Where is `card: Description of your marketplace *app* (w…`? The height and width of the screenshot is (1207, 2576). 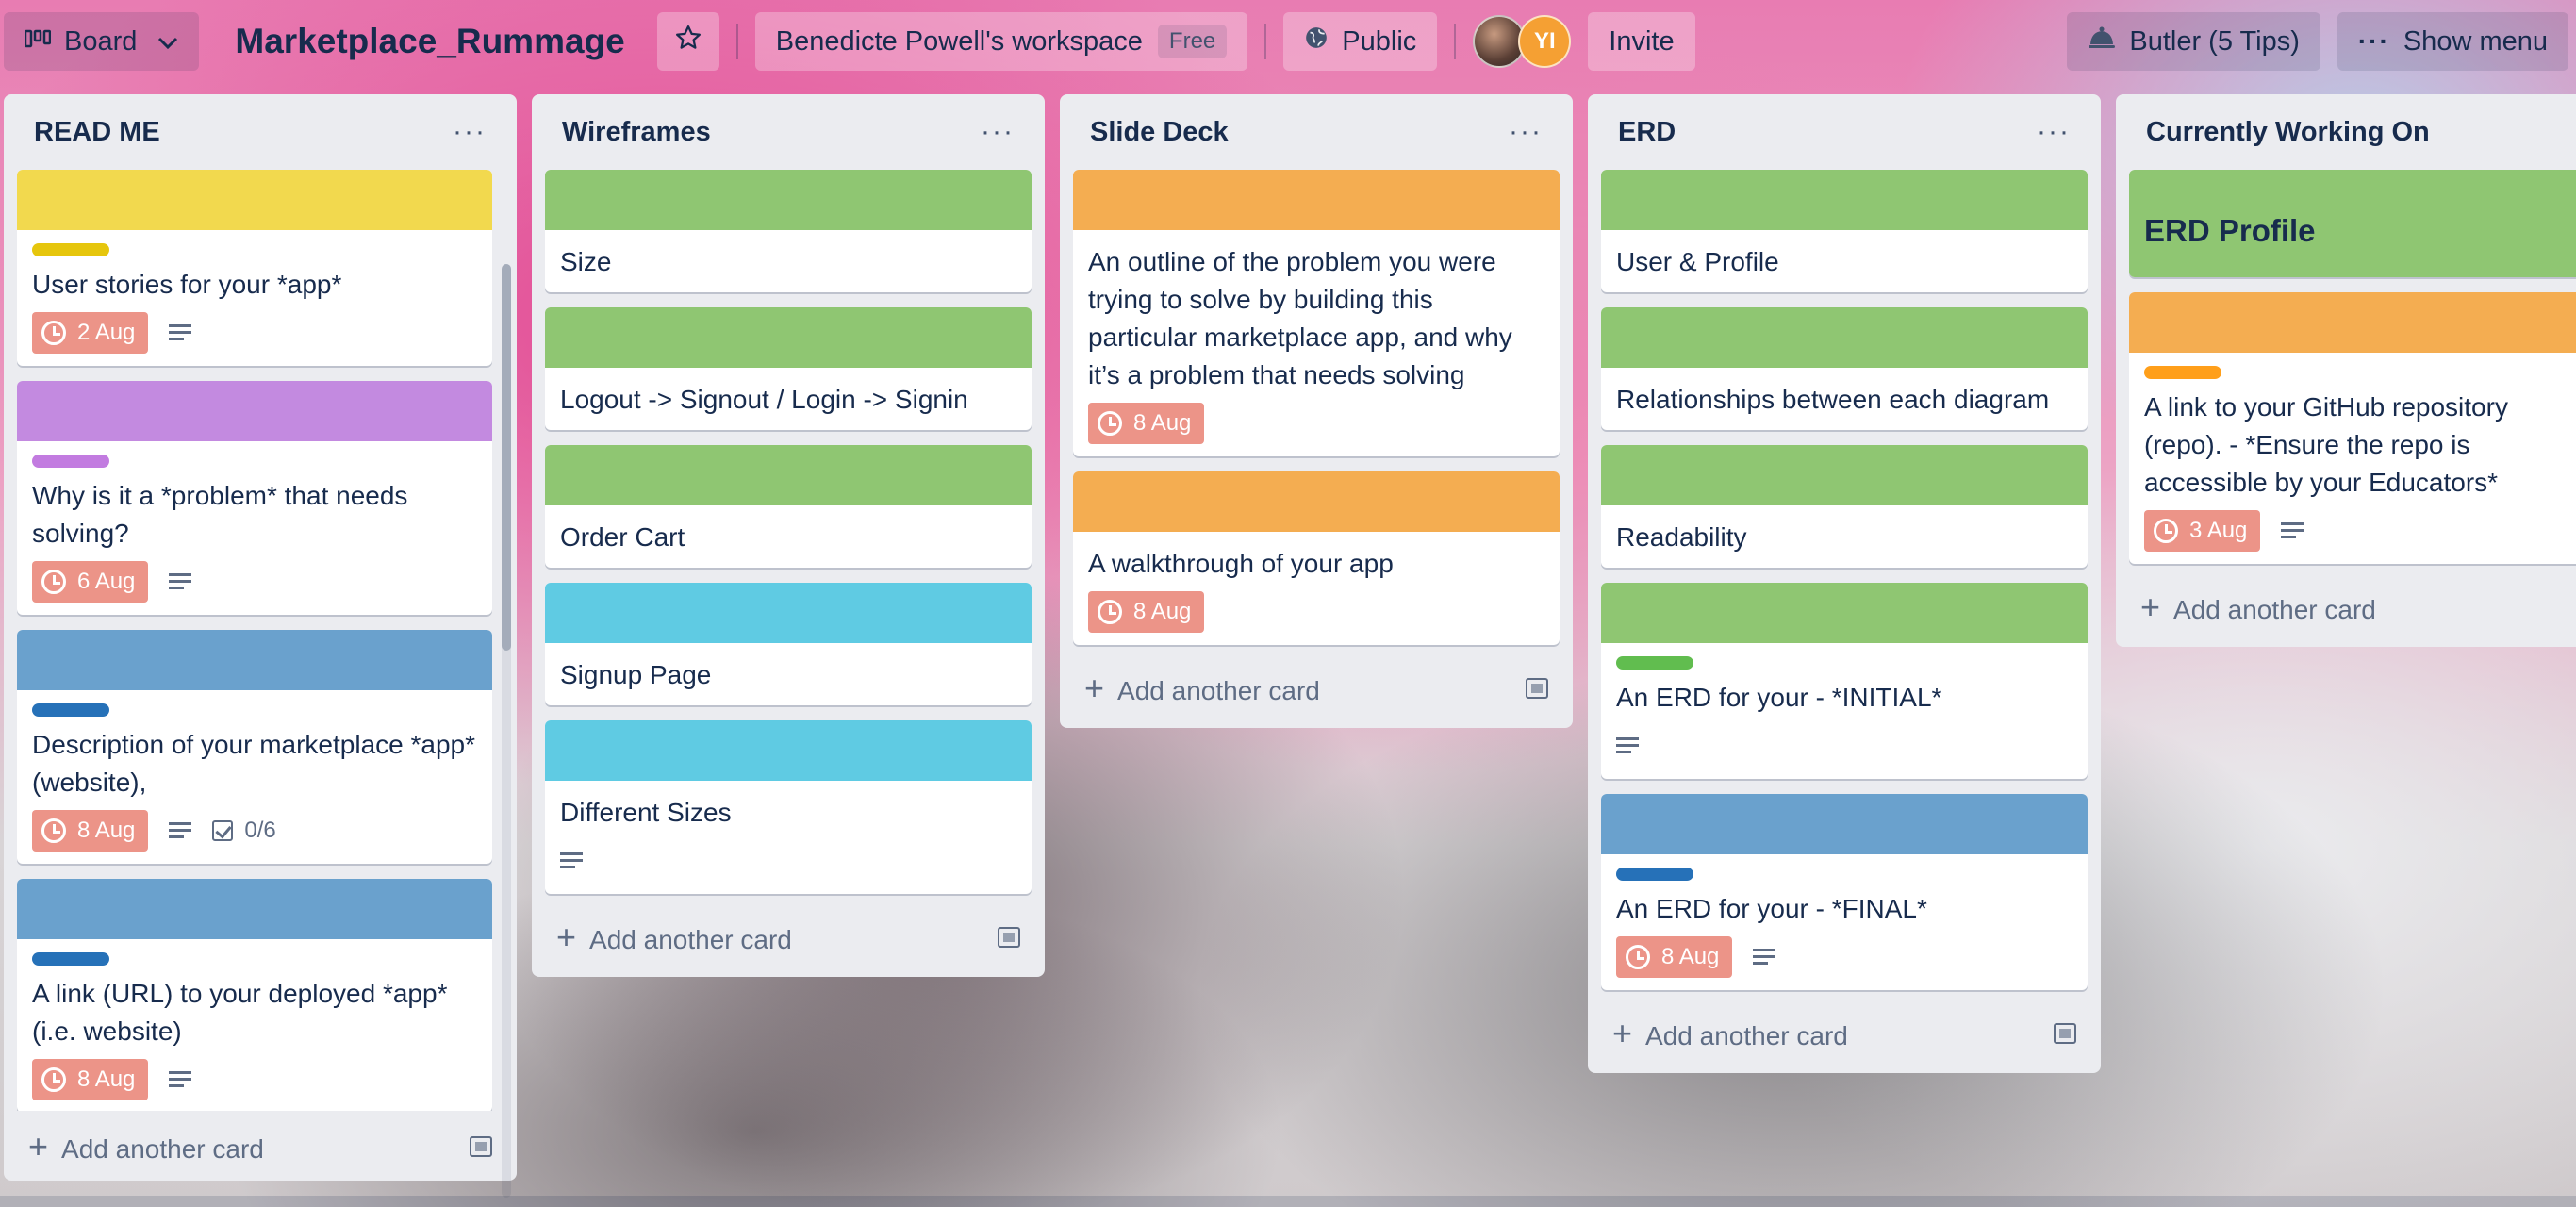 card: Description of your marketplace *app* (w… is located at coordinates (254, 747).